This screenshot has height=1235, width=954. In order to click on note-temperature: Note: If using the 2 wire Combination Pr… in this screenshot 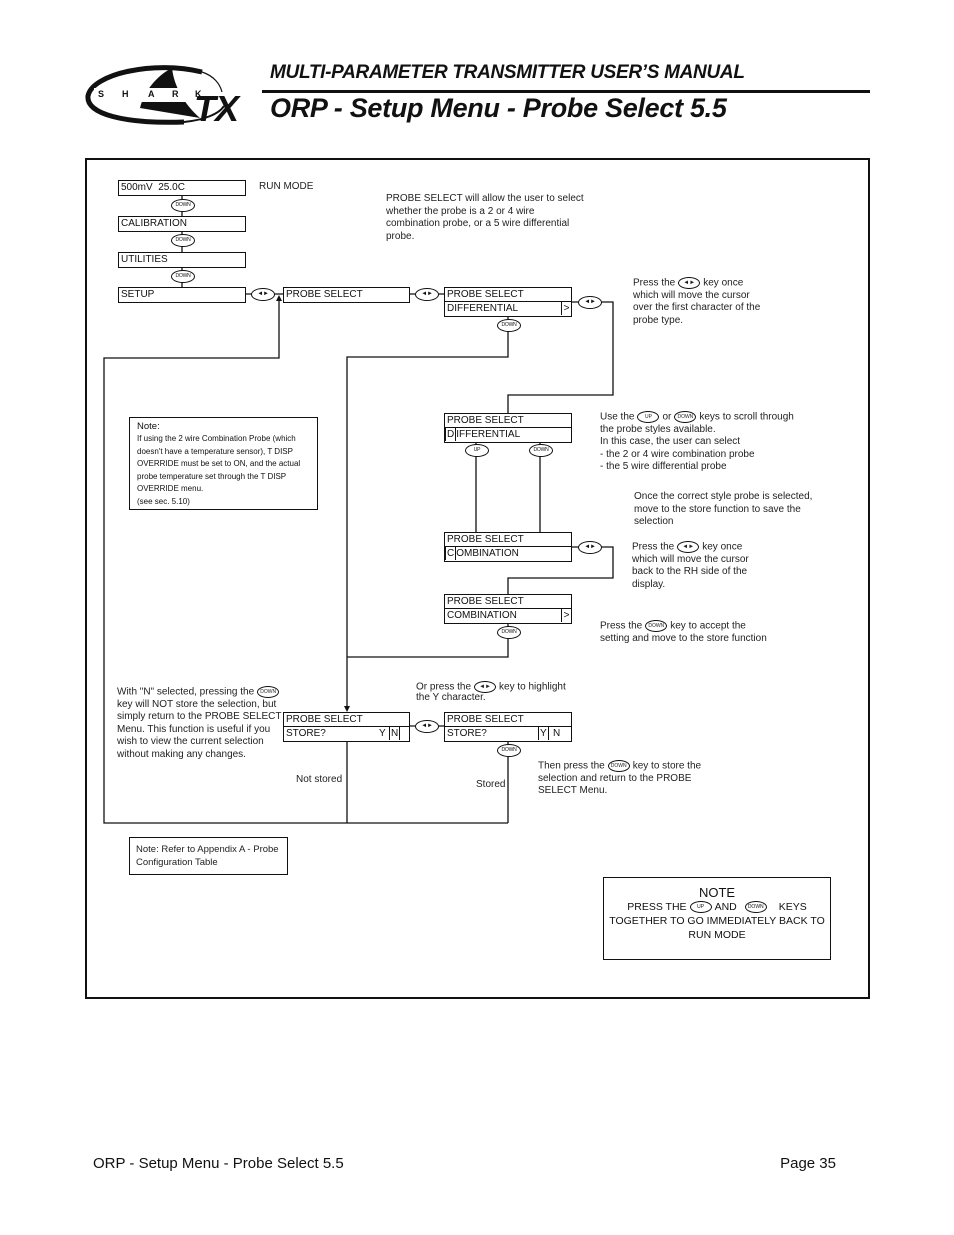, I will do `click(223, 463)`.